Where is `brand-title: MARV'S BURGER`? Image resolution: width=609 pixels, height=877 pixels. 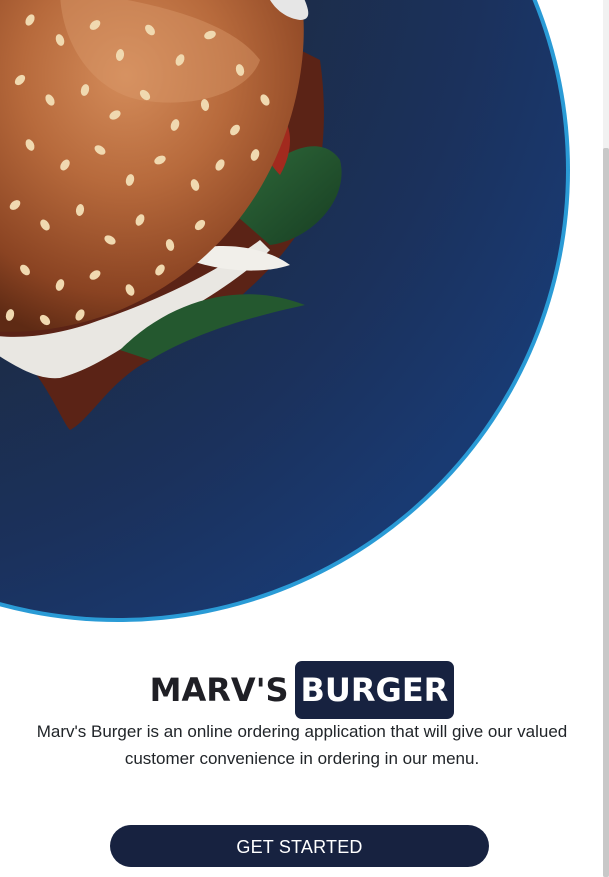 brand-title: MARV'S BURGER is located at coordinates (302, 689).